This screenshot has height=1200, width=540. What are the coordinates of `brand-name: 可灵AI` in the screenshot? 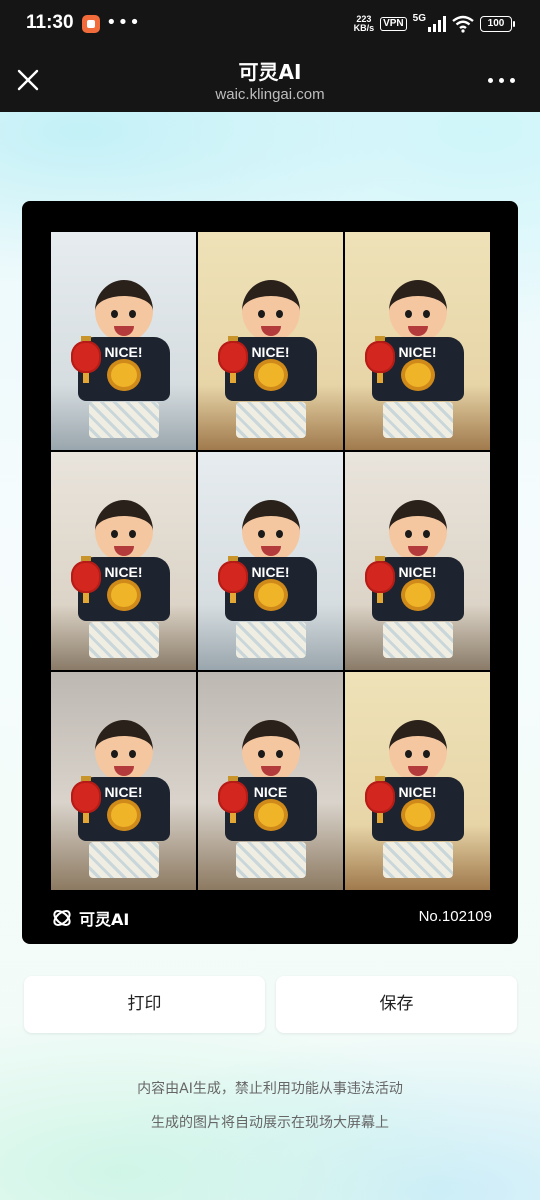 It's located at (104, 919).